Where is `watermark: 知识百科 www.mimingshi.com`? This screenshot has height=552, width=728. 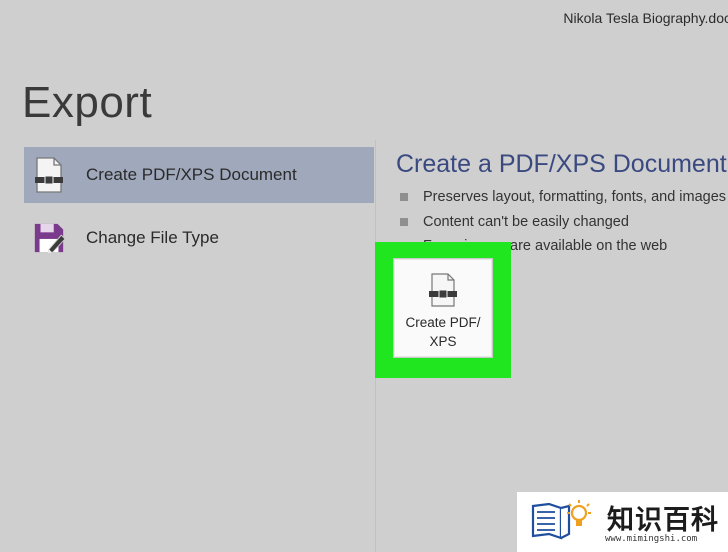
watermark: 知识百科 www.mimingshi.com is located at coordinates (622, 522).